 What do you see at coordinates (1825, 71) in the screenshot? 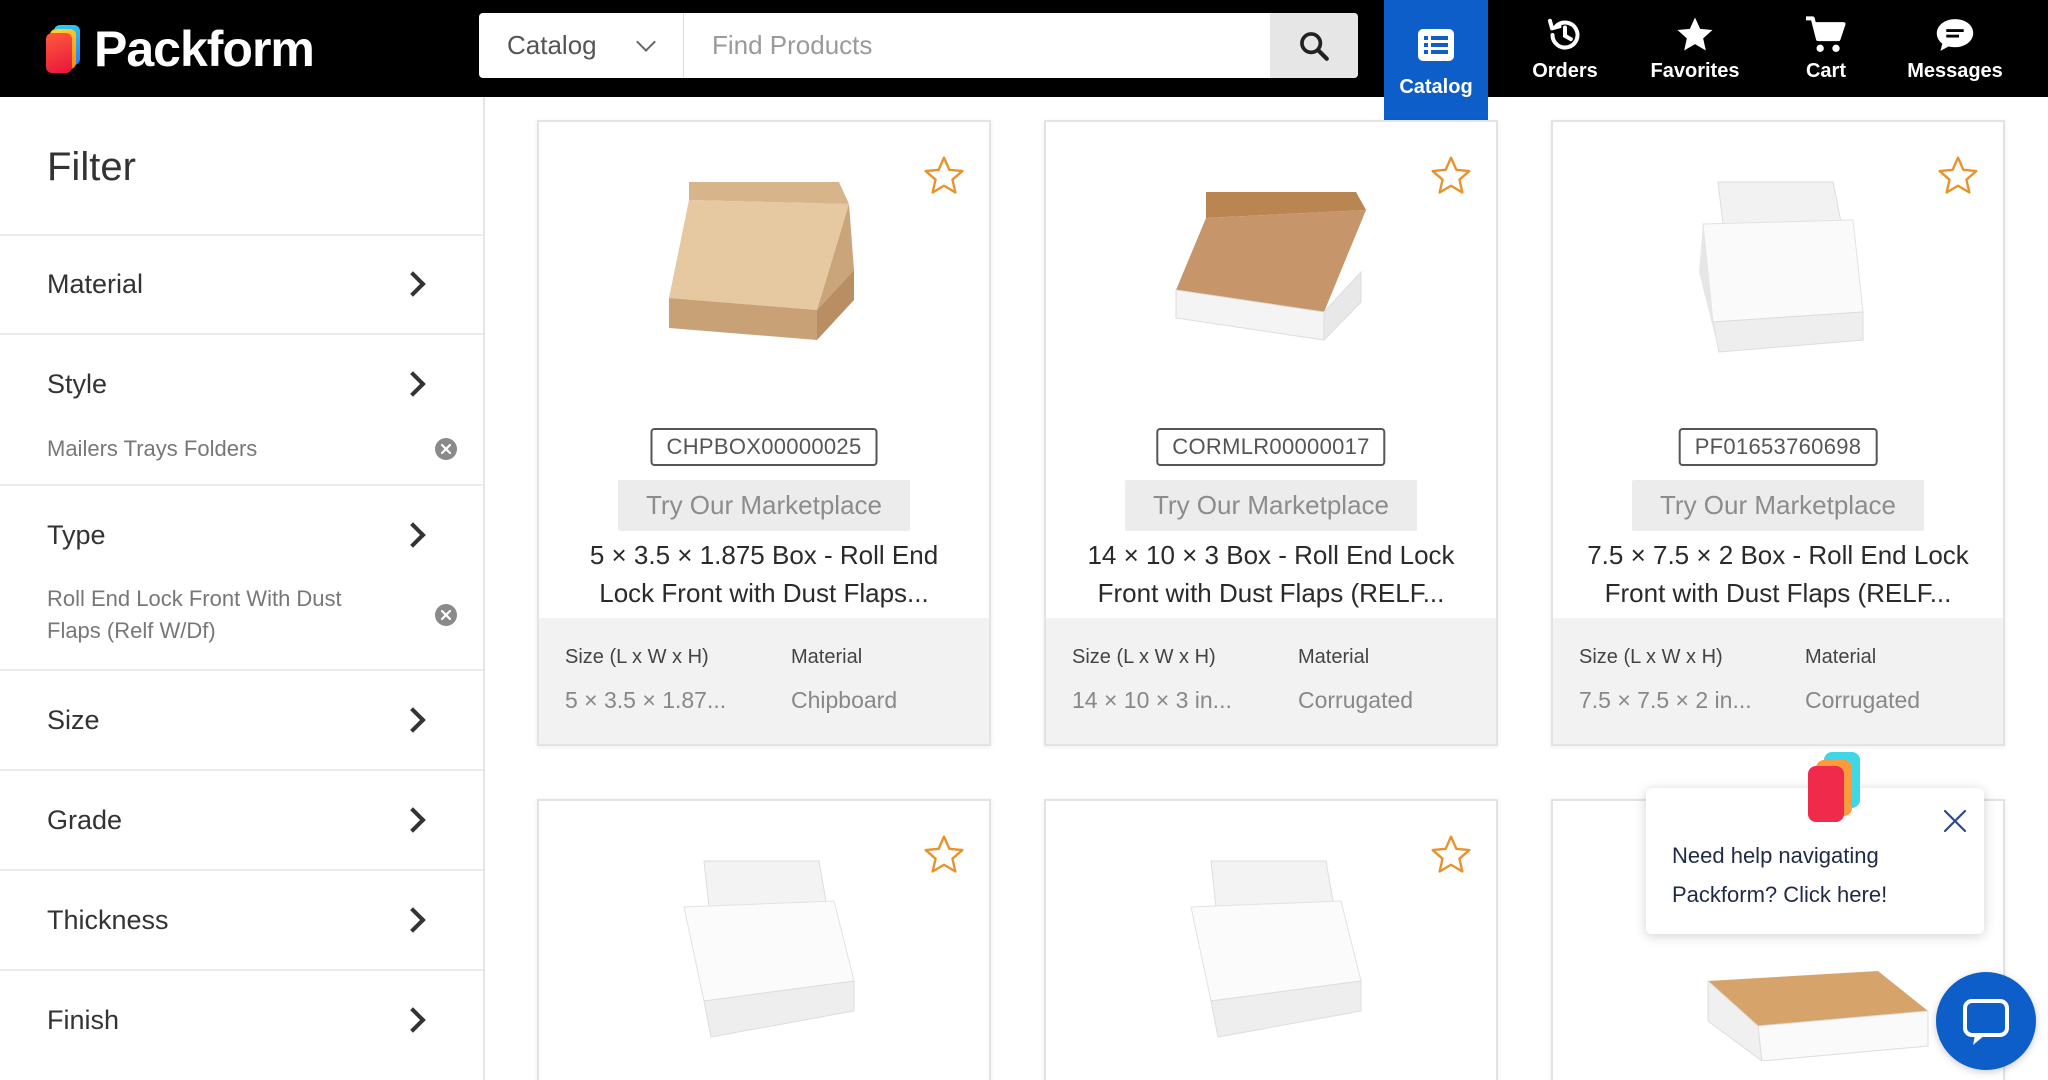
I see `nav-cart-label: Cart` at bounding box center [1825, 71].